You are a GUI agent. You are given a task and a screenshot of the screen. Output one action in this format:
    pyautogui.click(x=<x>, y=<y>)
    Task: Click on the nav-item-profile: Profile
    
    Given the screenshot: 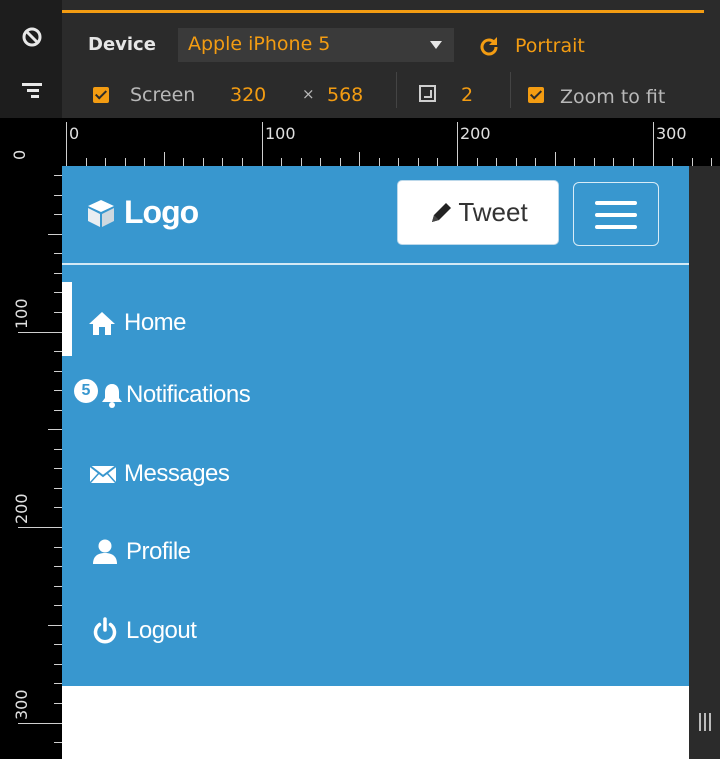 What is the action you would take?
    pyautogui.click(x=375, y=552)
    